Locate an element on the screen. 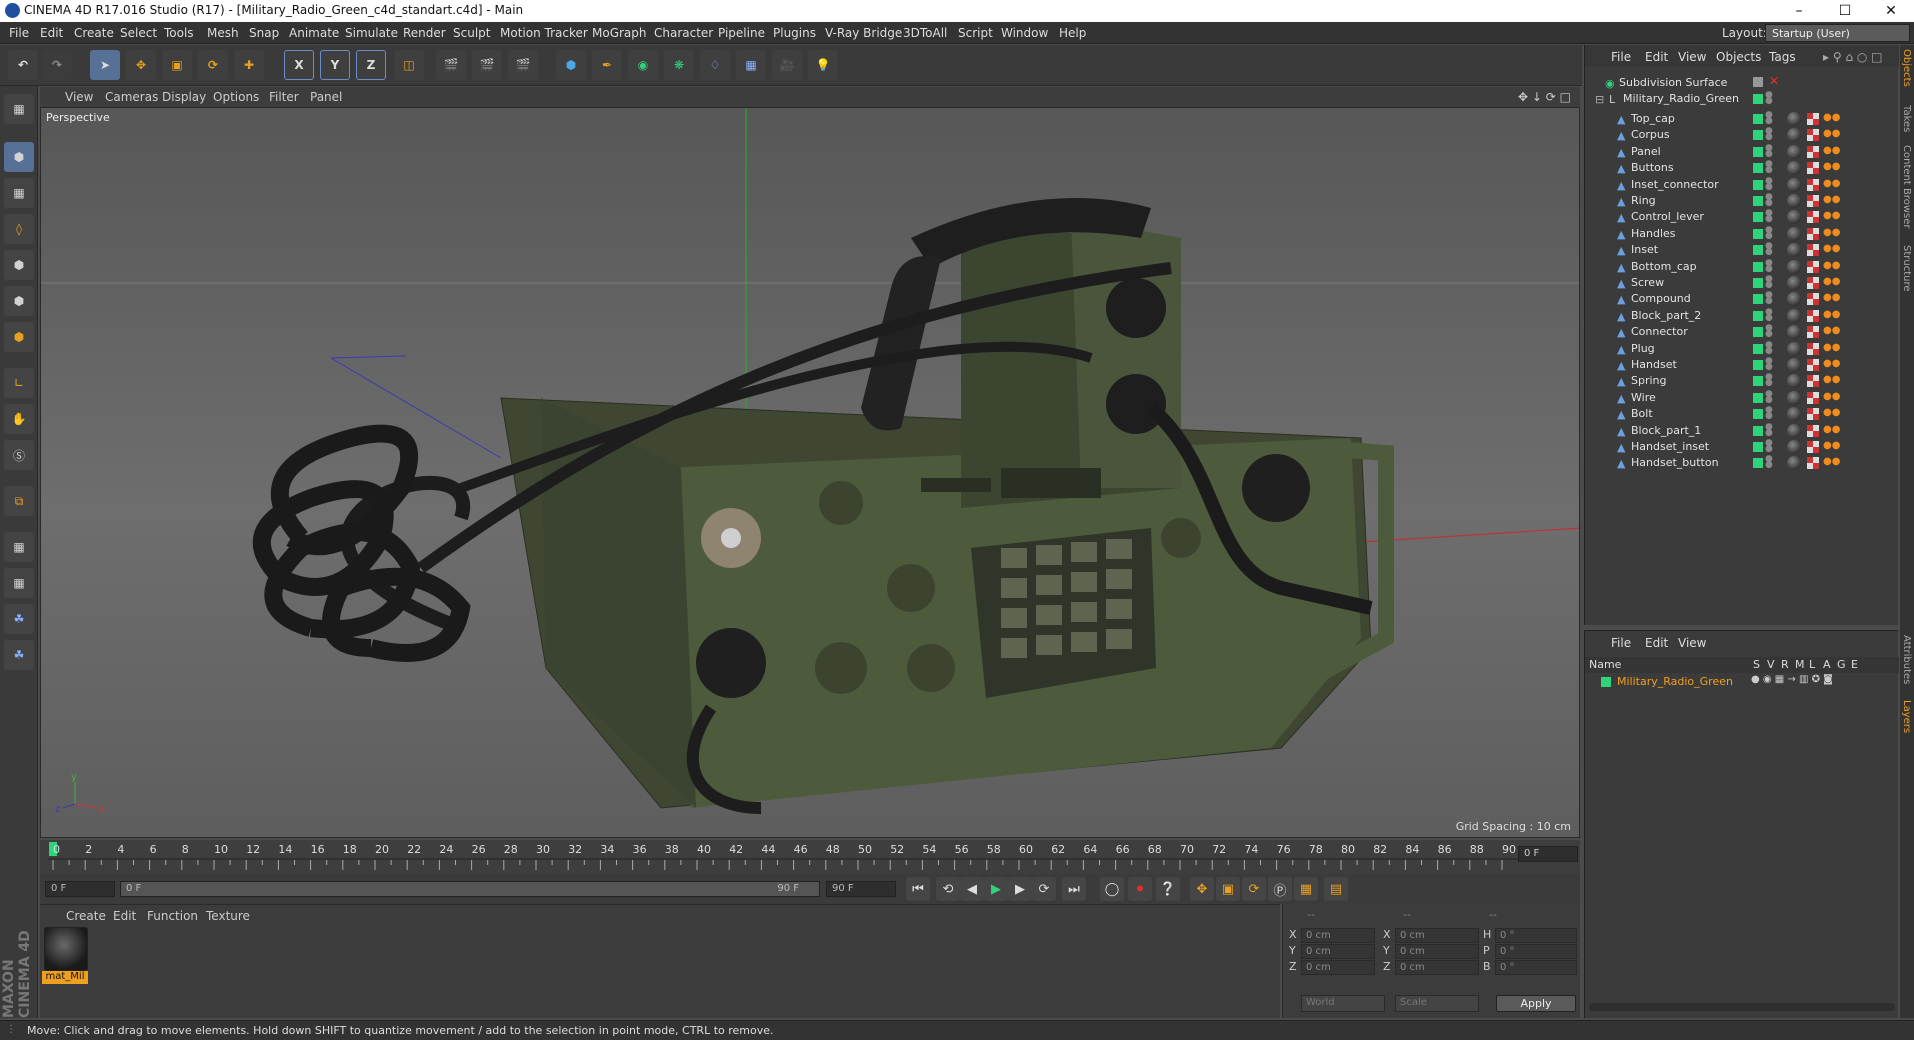 This screenshot has height=1040, width=1914. menu-script: Script is located at coordinates (975, 33).